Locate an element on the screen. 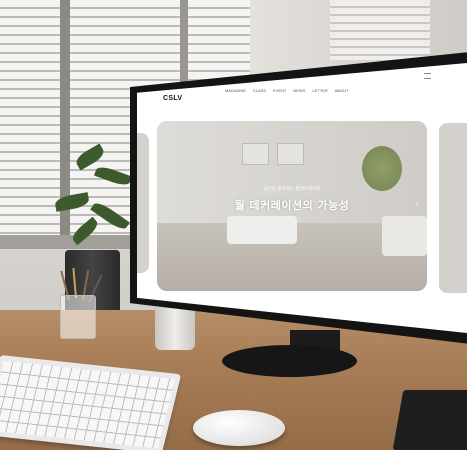 This screenshot has width=467, height=450. hero-title: 월 데커레이션의 가능성 is located at coordinates (292, 205).